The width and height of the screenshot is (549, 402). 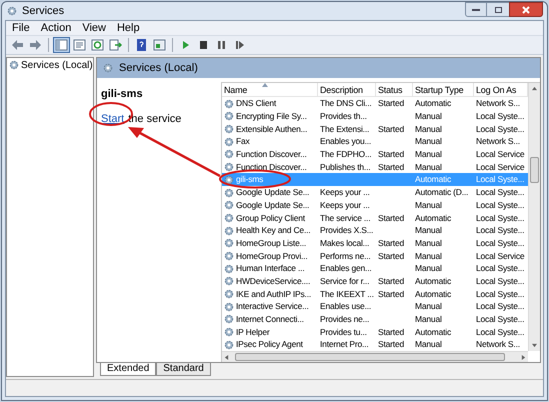 I want to click on column-header: Status, so click(x=394, y=89).